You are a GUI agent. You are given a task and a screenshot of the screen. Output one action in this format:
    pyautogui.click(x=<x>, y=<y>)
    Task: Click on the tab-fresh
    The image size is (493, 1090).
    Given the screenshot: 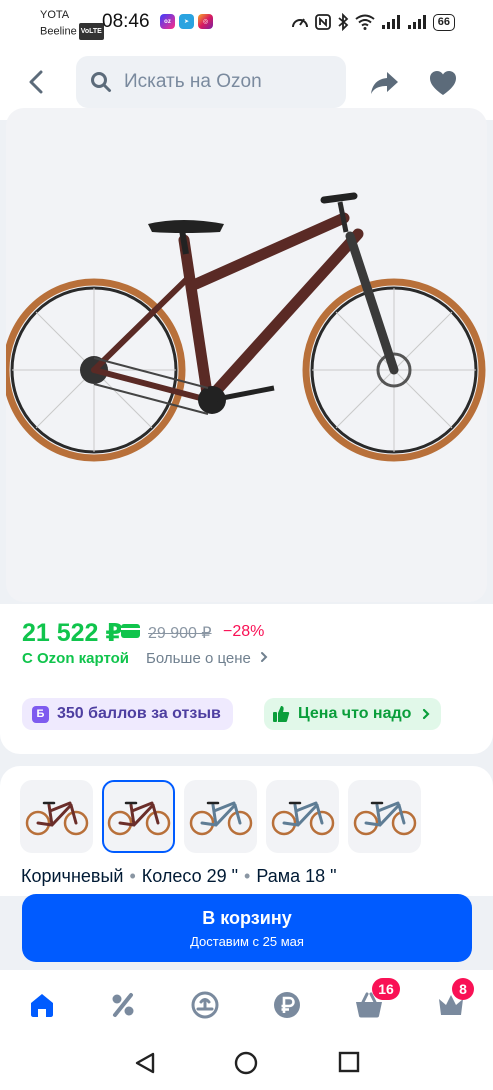 What is the action you would take?
    pyautogui.click(x=205, y=1005)
    